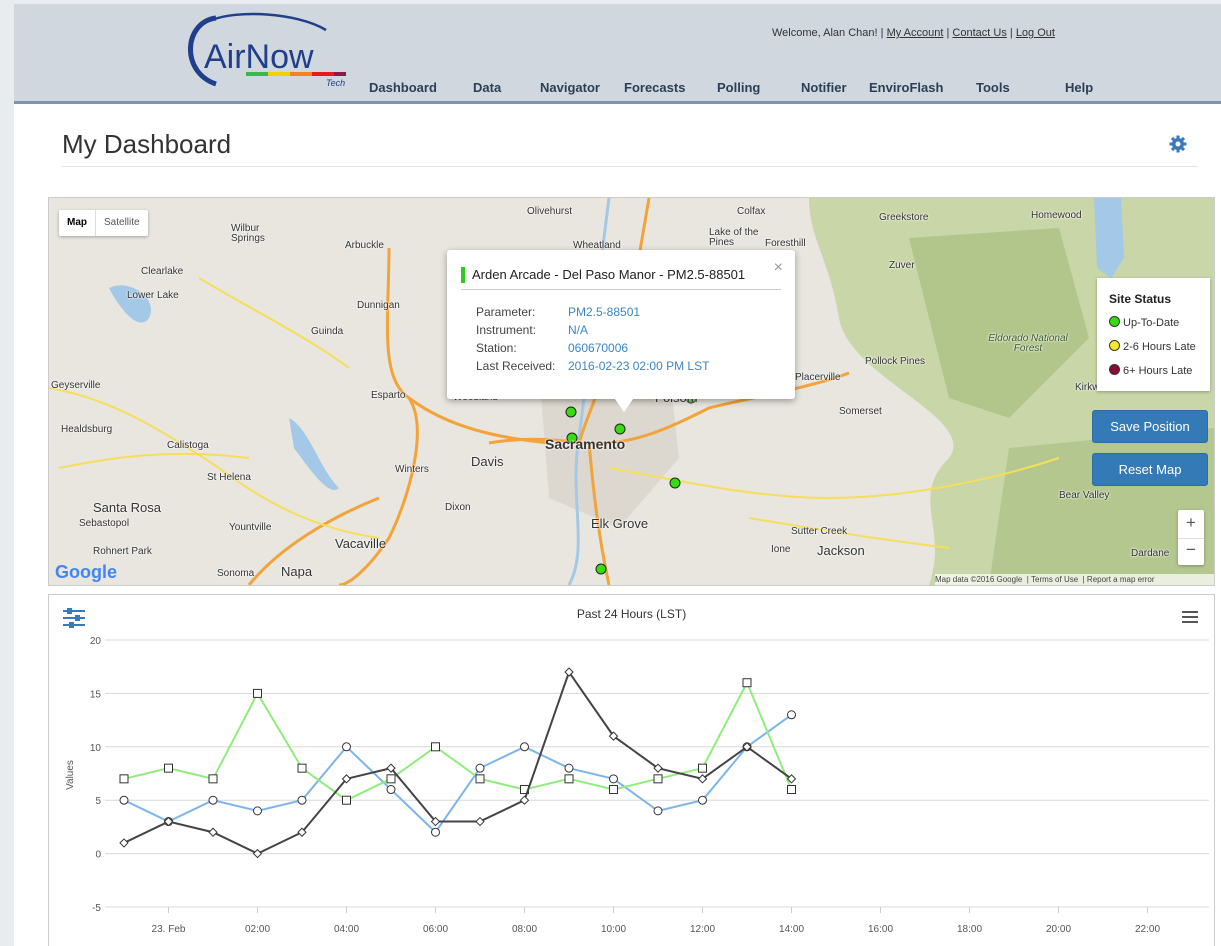 This screenshot has width=1221, height=946. I want to click on zoom-control: + −, so click(1191, 537).